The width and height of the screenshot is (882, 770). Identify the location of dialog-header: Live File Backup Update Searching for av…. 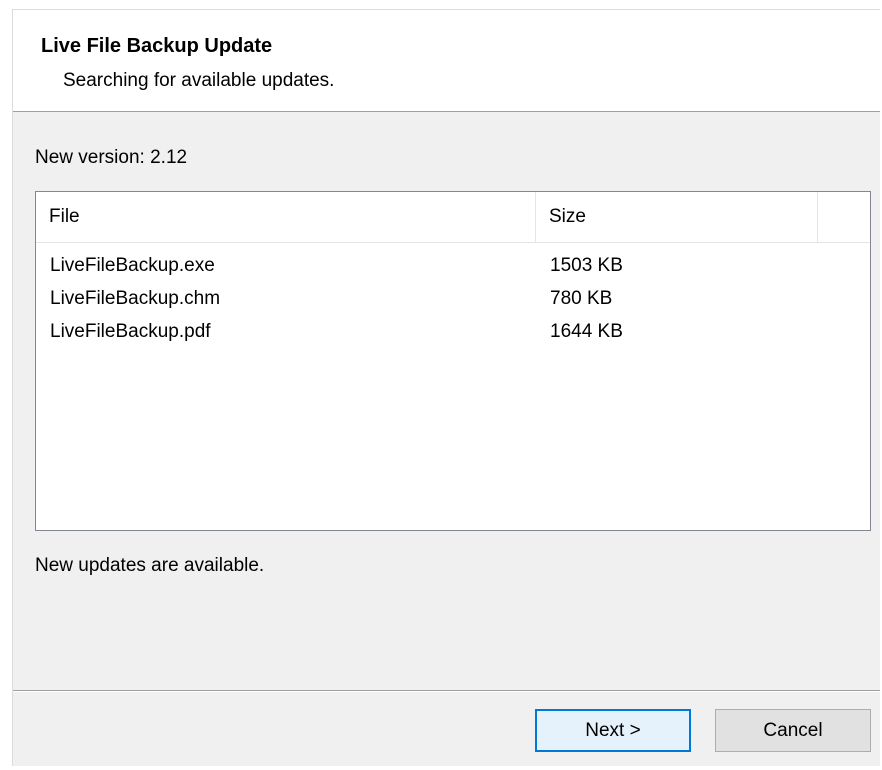
(446, 61).